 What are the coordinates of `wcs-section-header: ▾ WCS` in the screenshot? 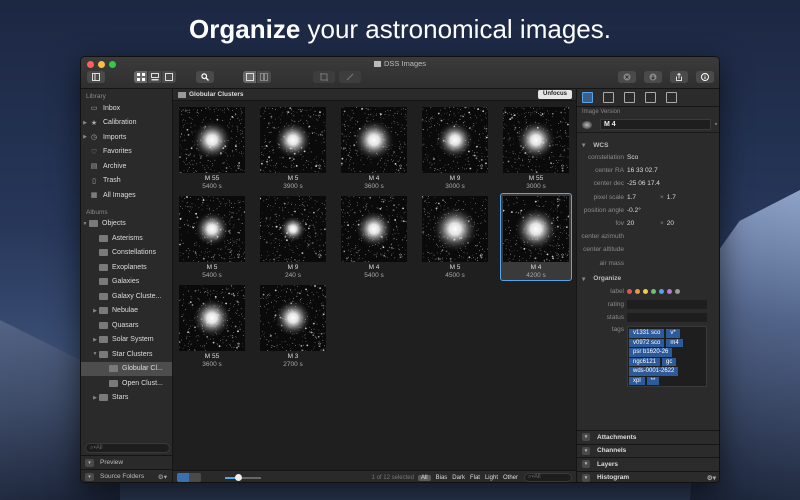 It's located at (648, 145).